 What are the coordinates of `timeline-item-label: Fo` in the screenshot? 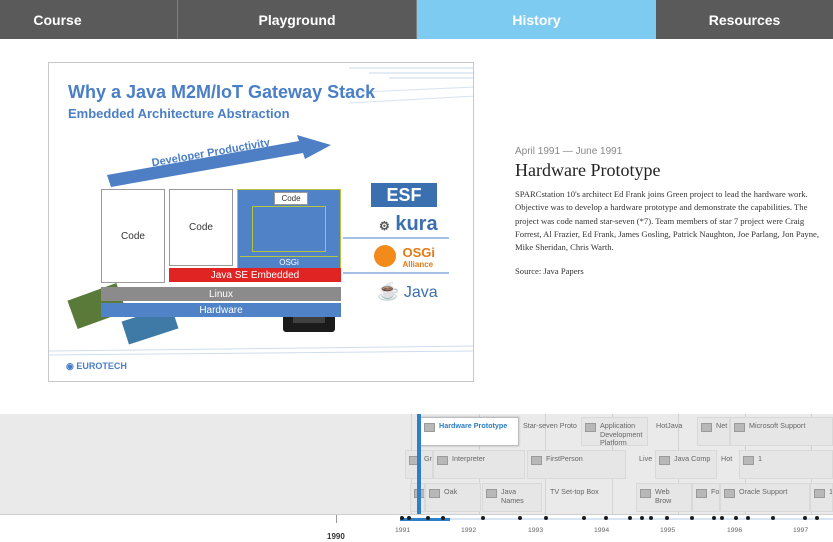 It's located at (715, 491).